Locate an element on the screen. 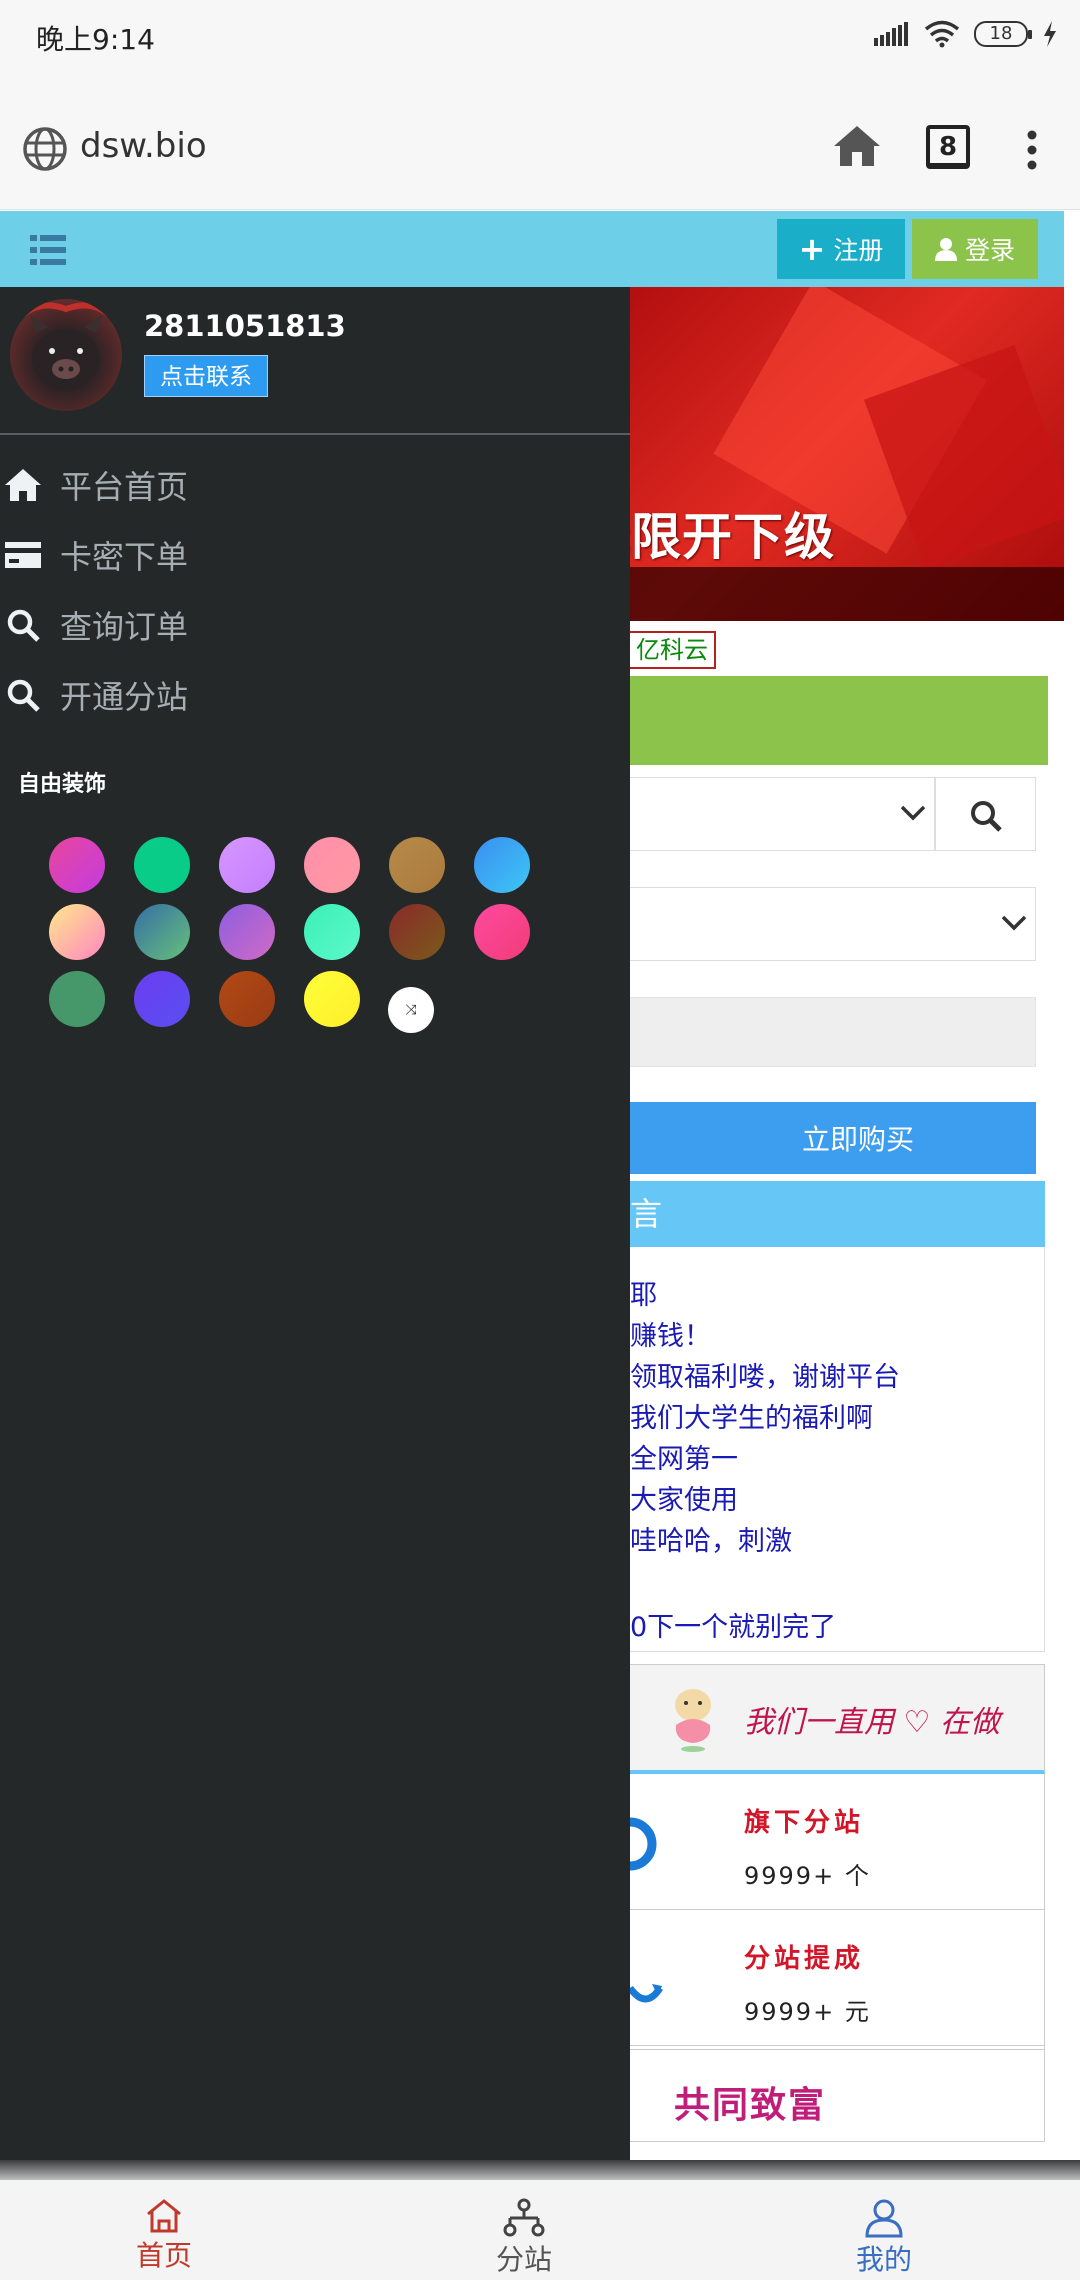 This screenshot has height=2280, width=1080. message-board-header: 言 is located at coordinates (837, 1214).